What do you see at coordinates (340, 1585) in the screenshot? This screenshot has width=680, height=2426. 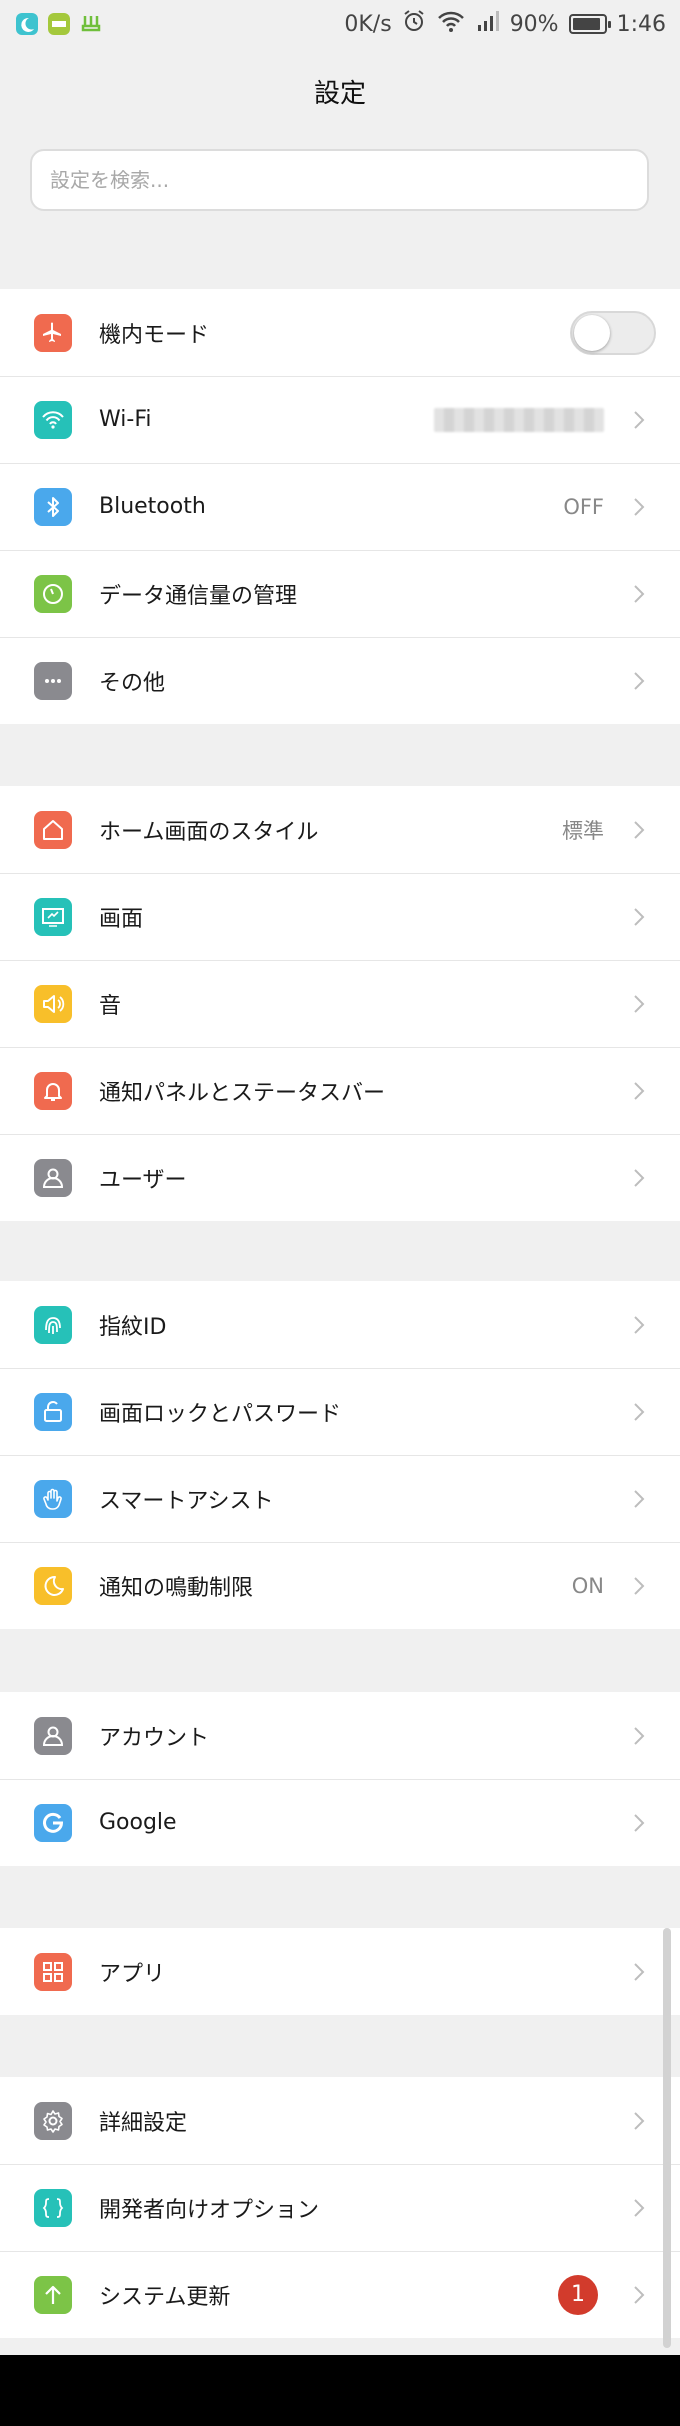 I see `settings-item-moon: 通知の鳴動制限 ON` at bounding box center [340, 1585].